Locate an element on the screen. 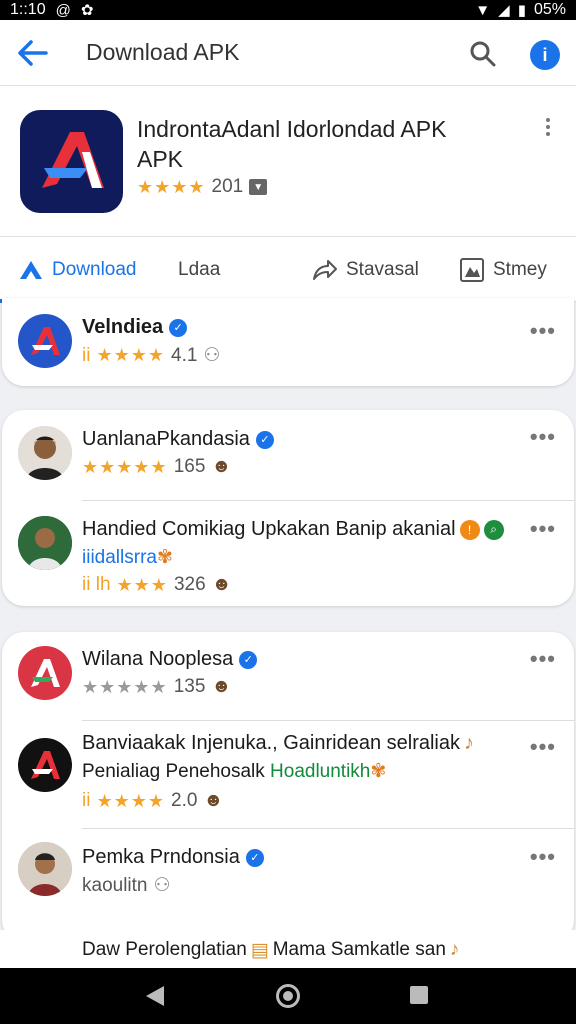 The width and height of the screenshot is (576, 1024). at-icon: @ is located at coordinates (63, 10).